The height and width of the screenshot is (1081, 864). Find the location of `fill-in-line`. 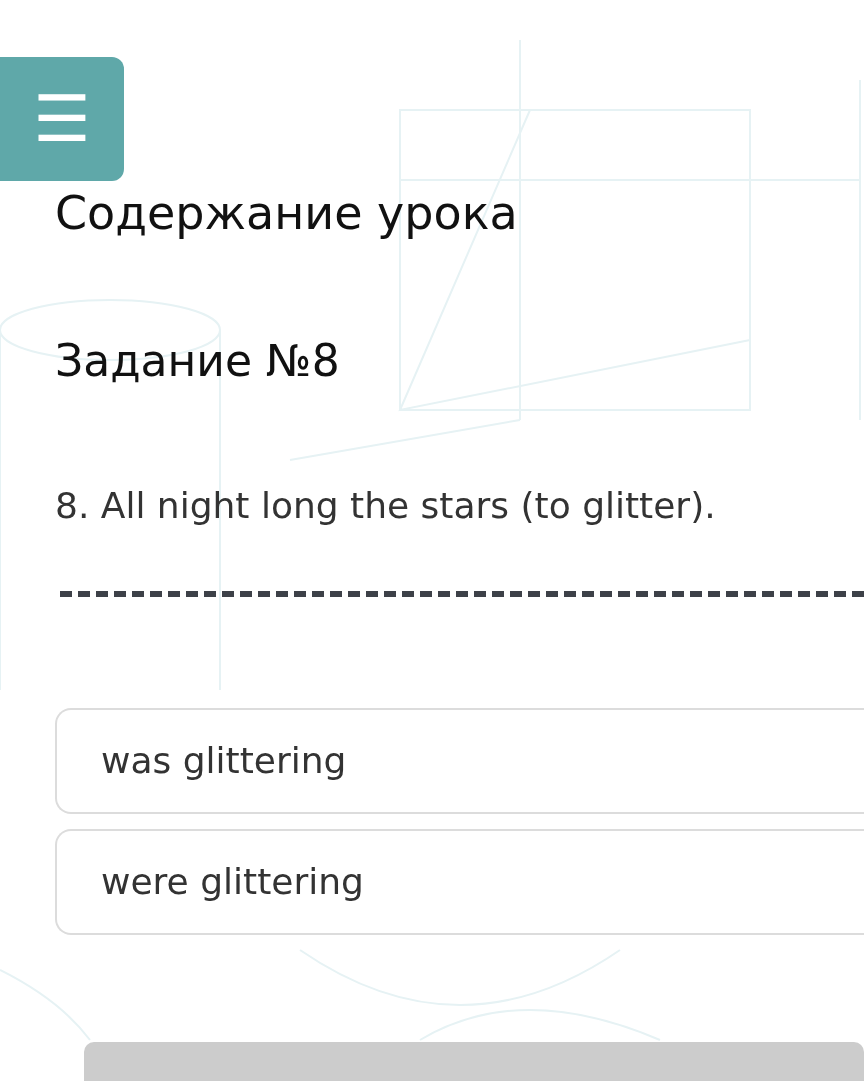

fill-in-line is located at coordinates (462, 594).